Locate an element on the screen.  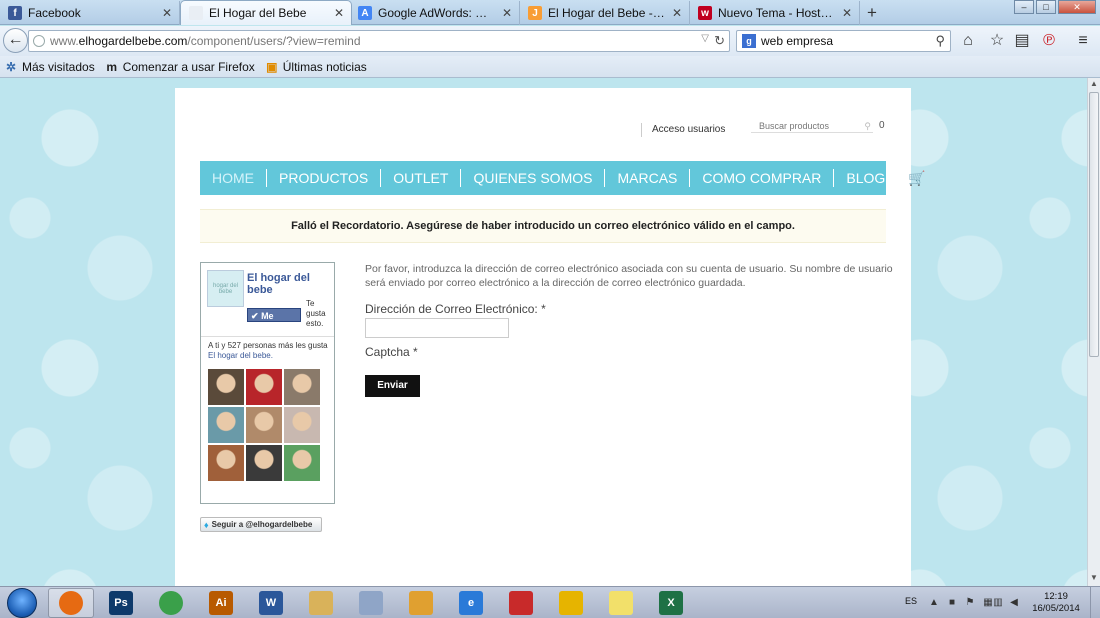
bookmark-label: Últimas noticias is located at coordinates (324, 66).